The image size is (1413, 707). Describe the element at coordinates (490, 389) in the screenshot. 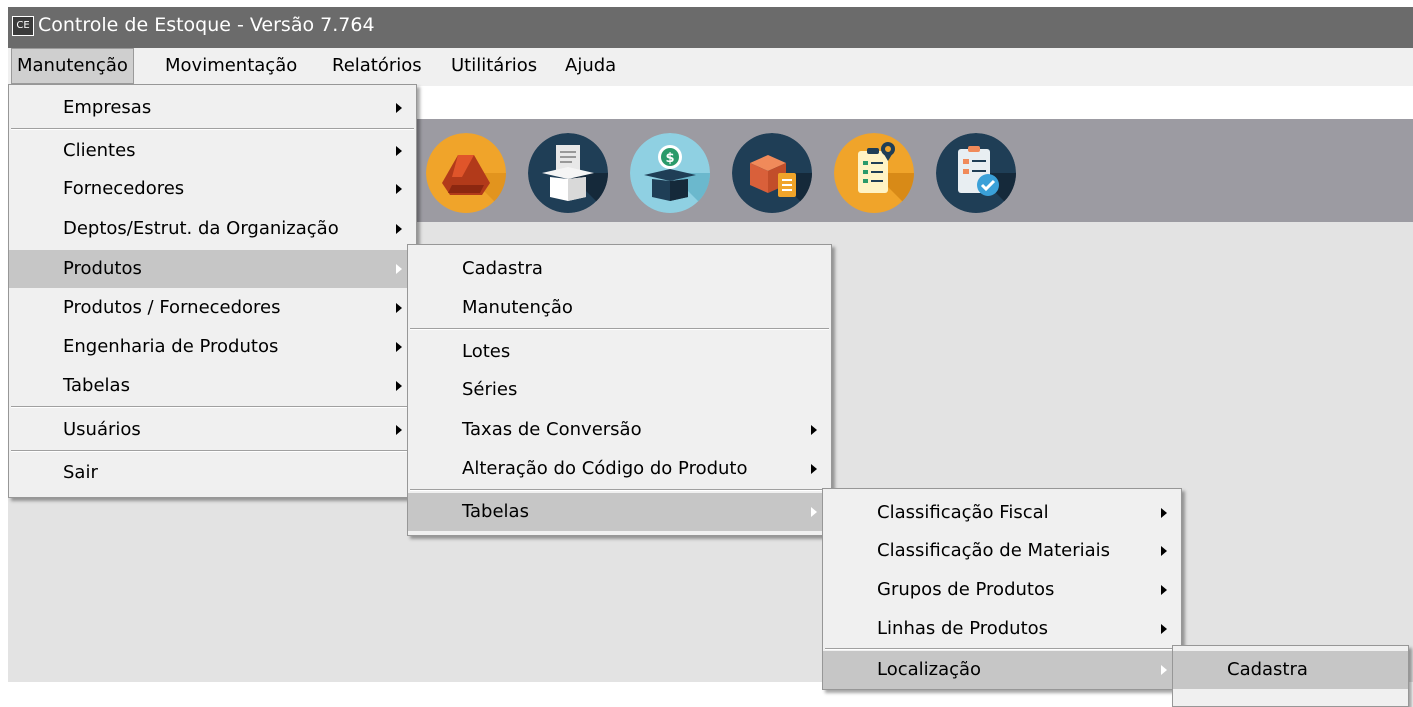

I see `menu-item-label: Séries` at that location.